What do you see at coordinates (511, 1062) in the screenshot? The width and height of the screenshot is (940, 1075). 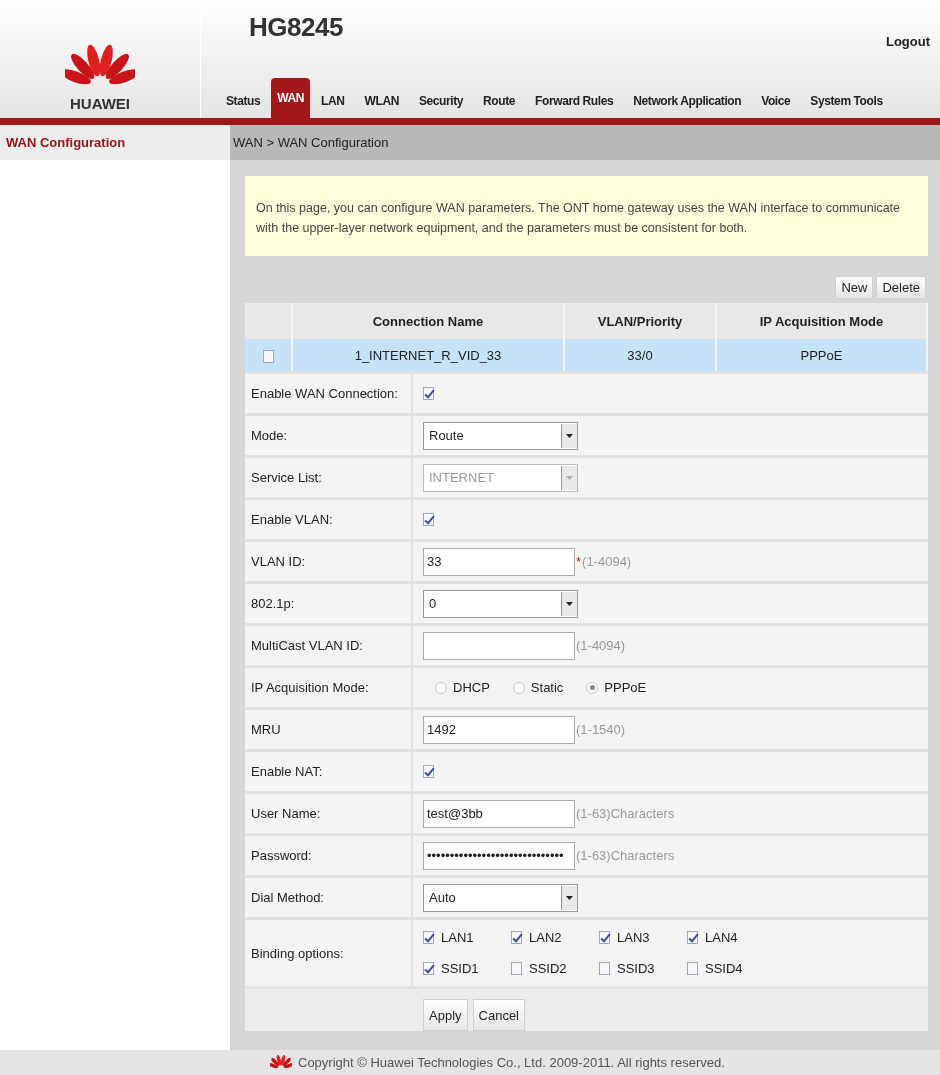 I see `copyright-text: Copyright © Huawei Technologies Co., Ltd. 2009-2011. All rights reserved.` at bounding box center [511, 1062].